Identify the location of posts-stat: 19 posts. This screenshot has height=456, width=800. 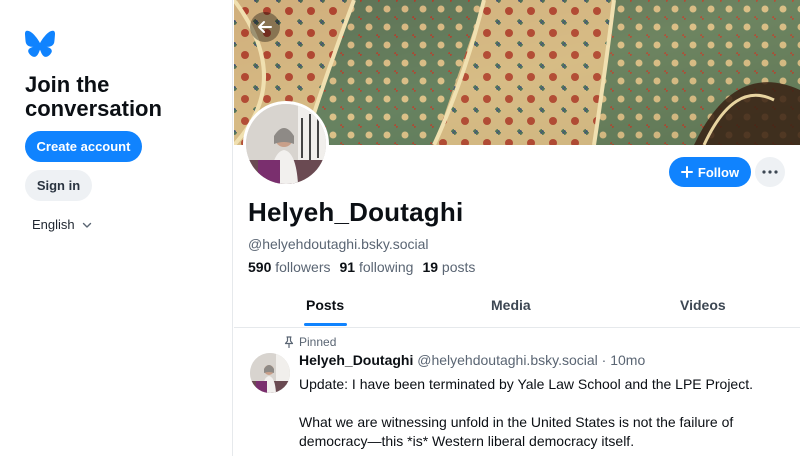
(448, 267).